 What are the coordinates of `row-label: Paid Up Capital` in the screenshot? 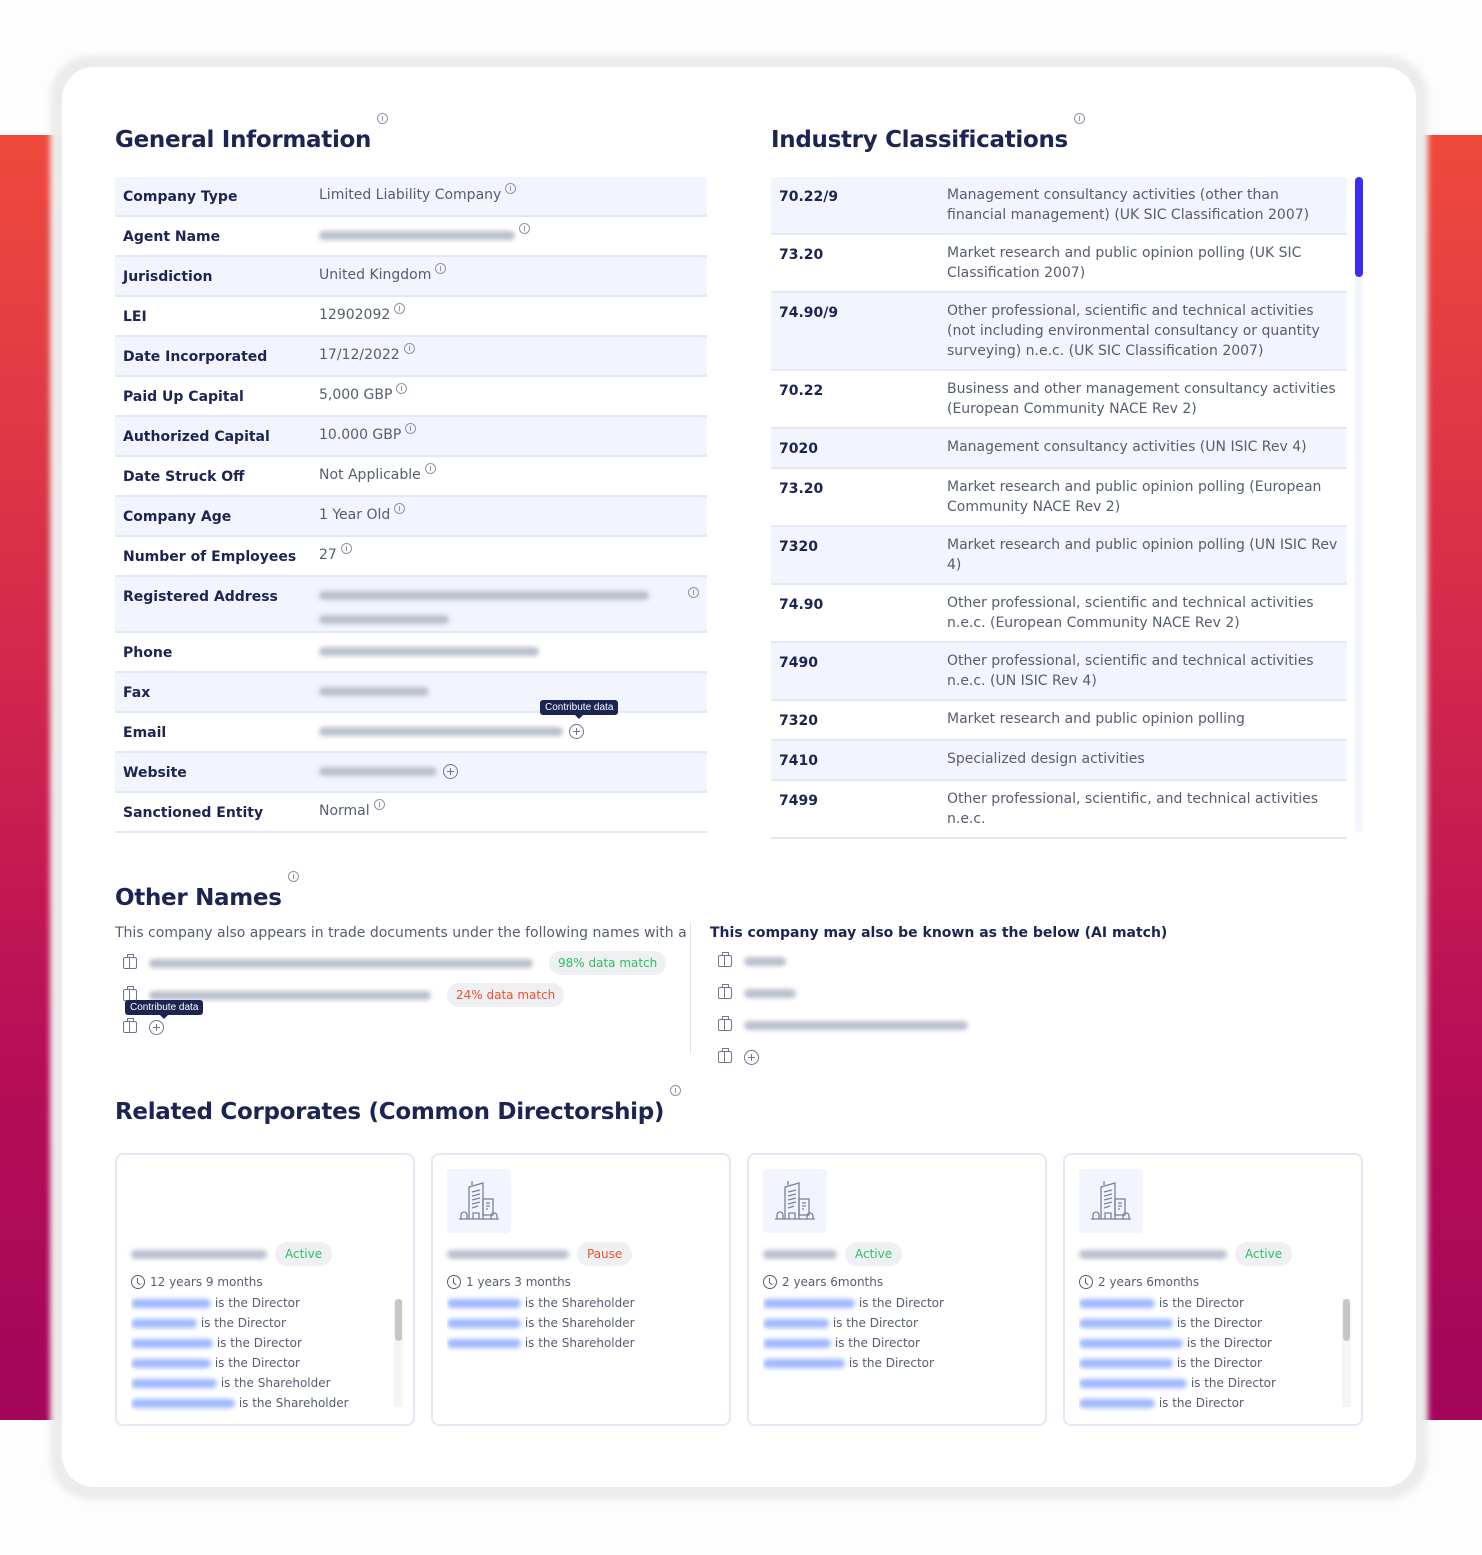 It's located at (183, 397).